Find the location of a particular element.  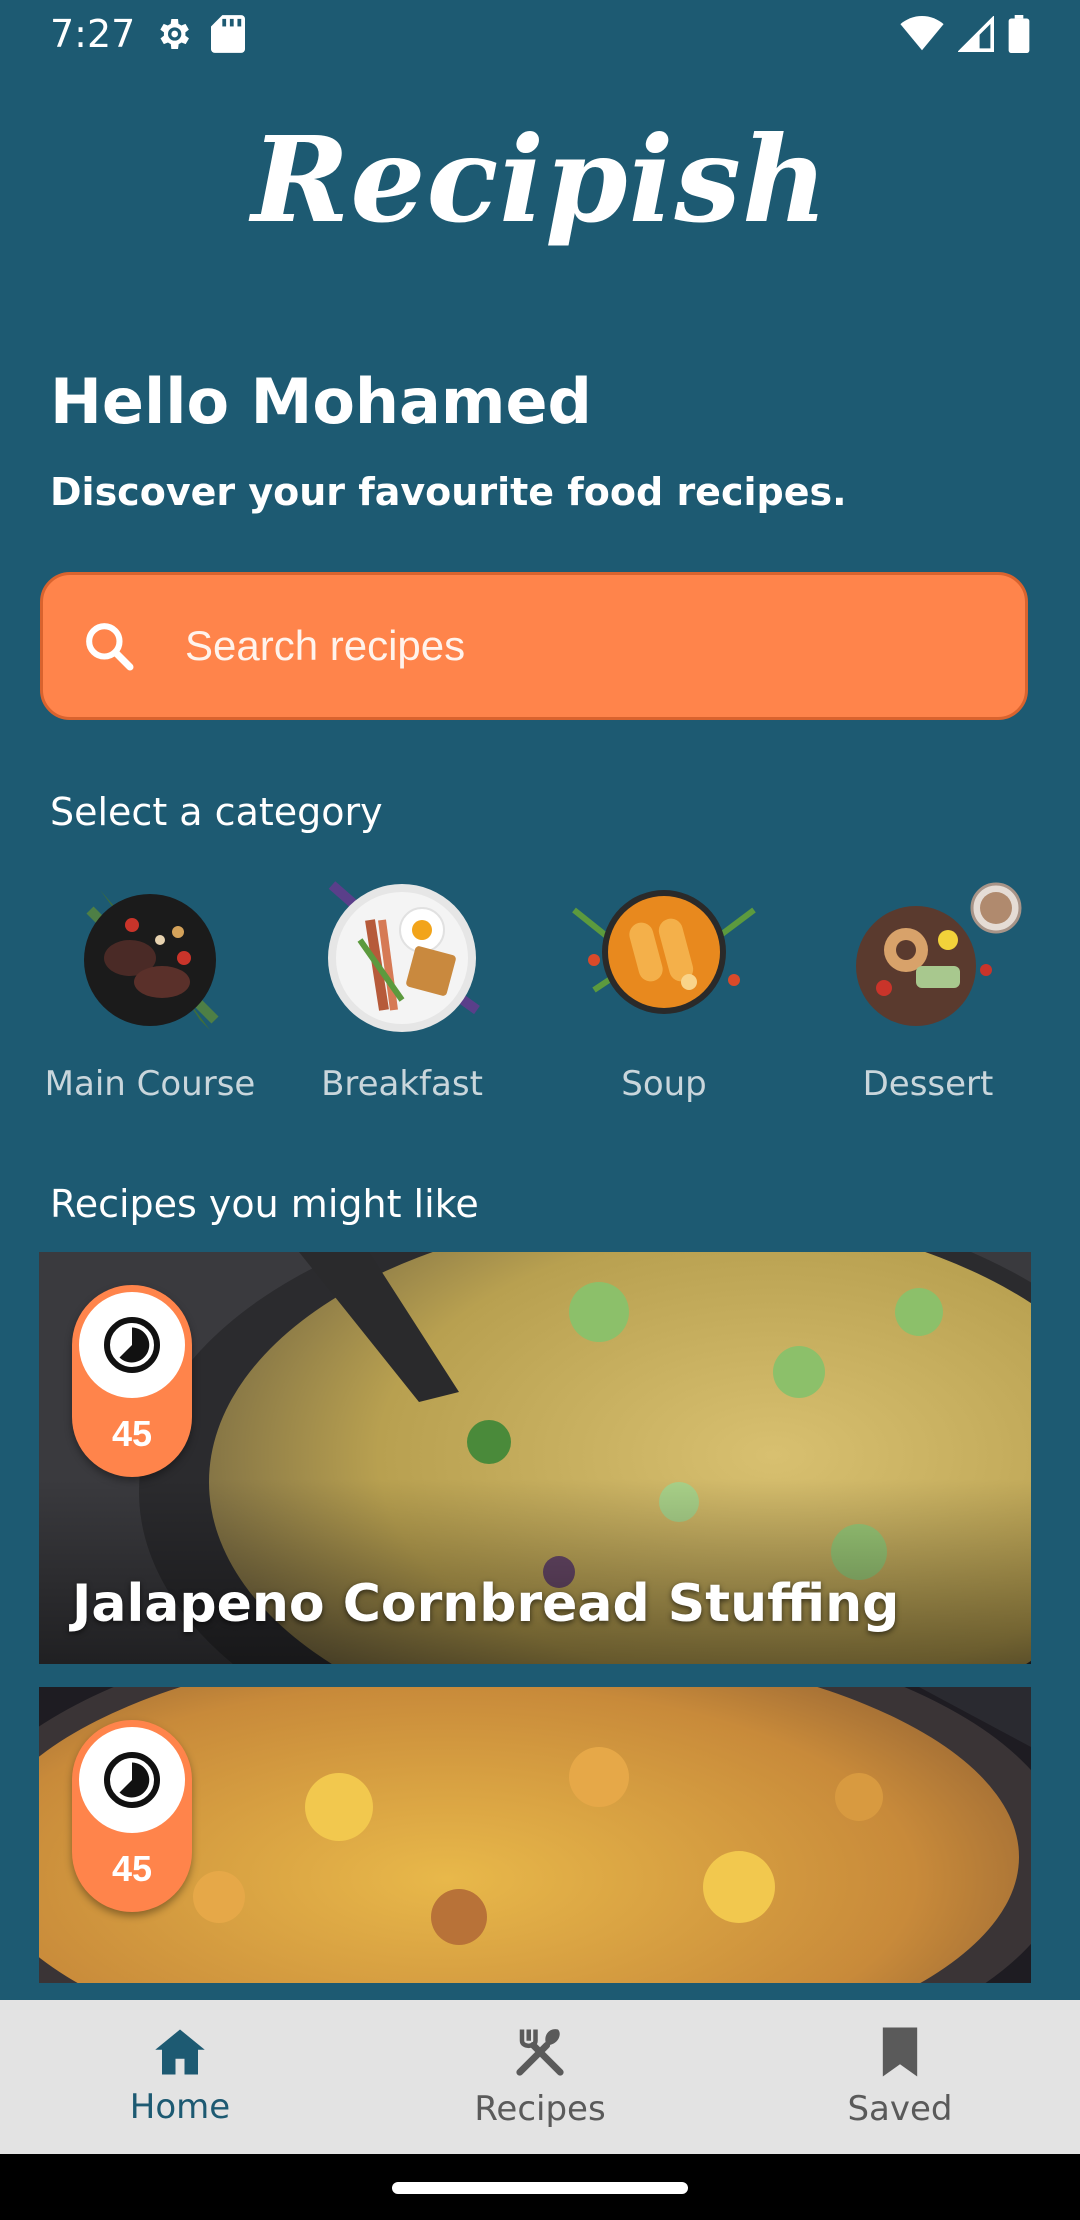

category-dessert: Dessert is located at coordinates (928, 987).